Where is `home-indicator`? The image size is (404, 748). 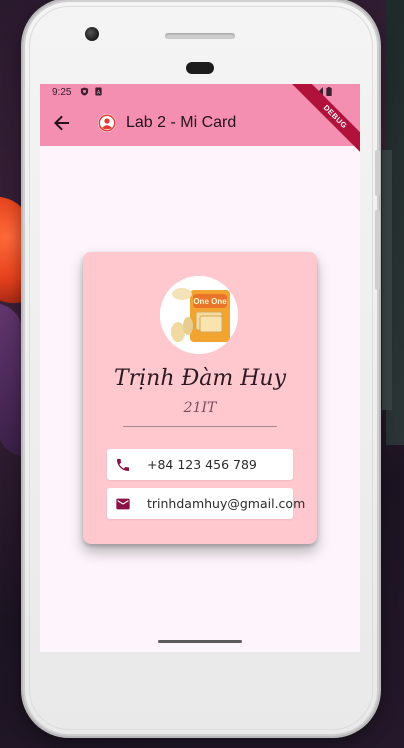 home-indicator is located at coordinates (200, 641).